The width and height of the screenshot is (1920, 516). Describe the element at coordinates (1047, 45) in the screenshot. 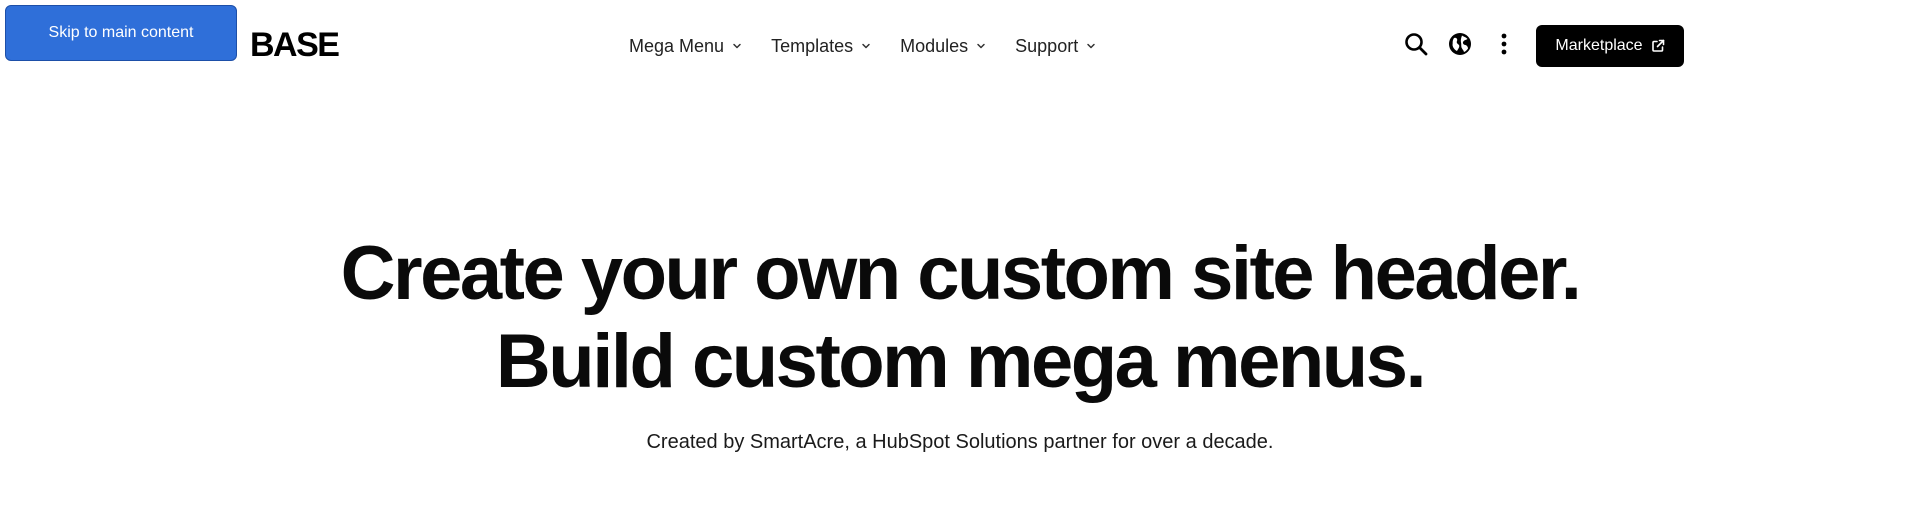

I see `nav-item-label: Support` at that location.